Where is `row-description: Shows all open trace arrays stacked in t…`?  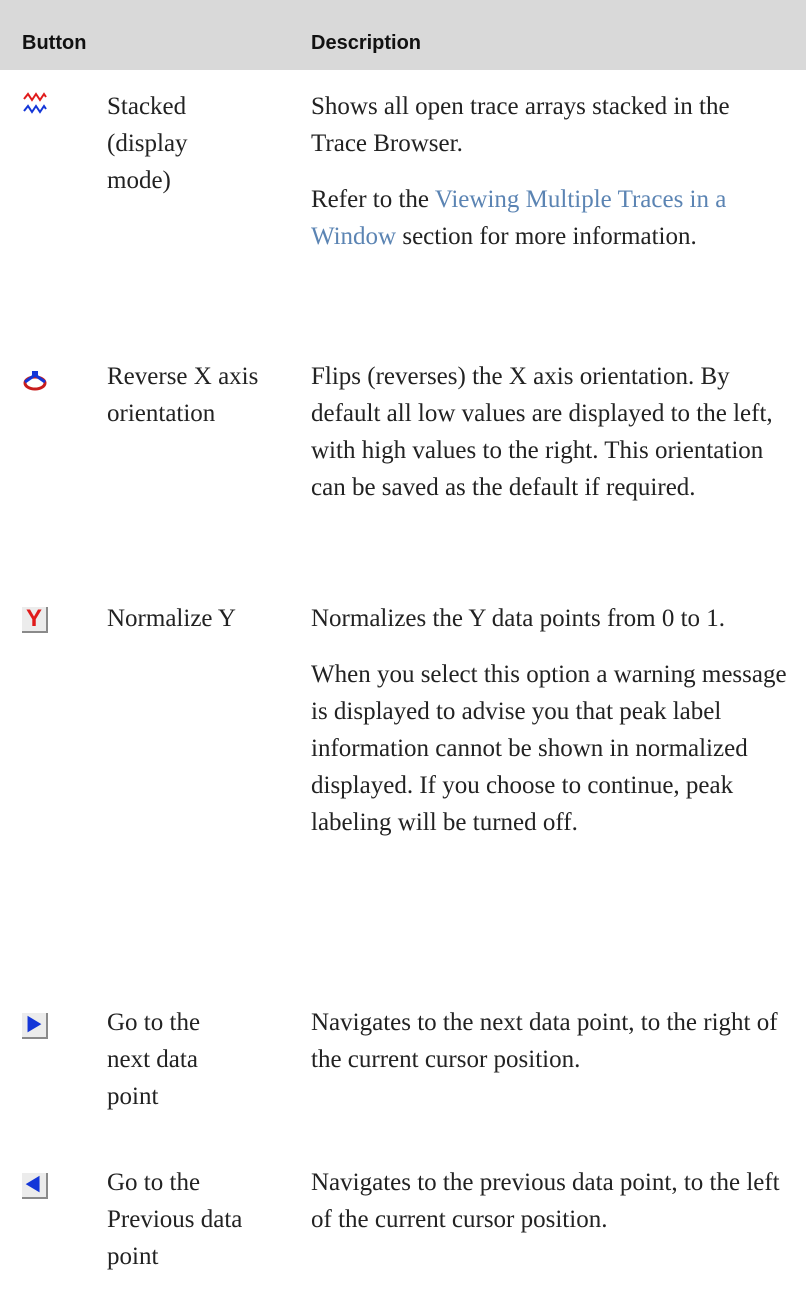 row-description: Shows all open trace arrays stacked in t… is located at coordinates (520, 171).